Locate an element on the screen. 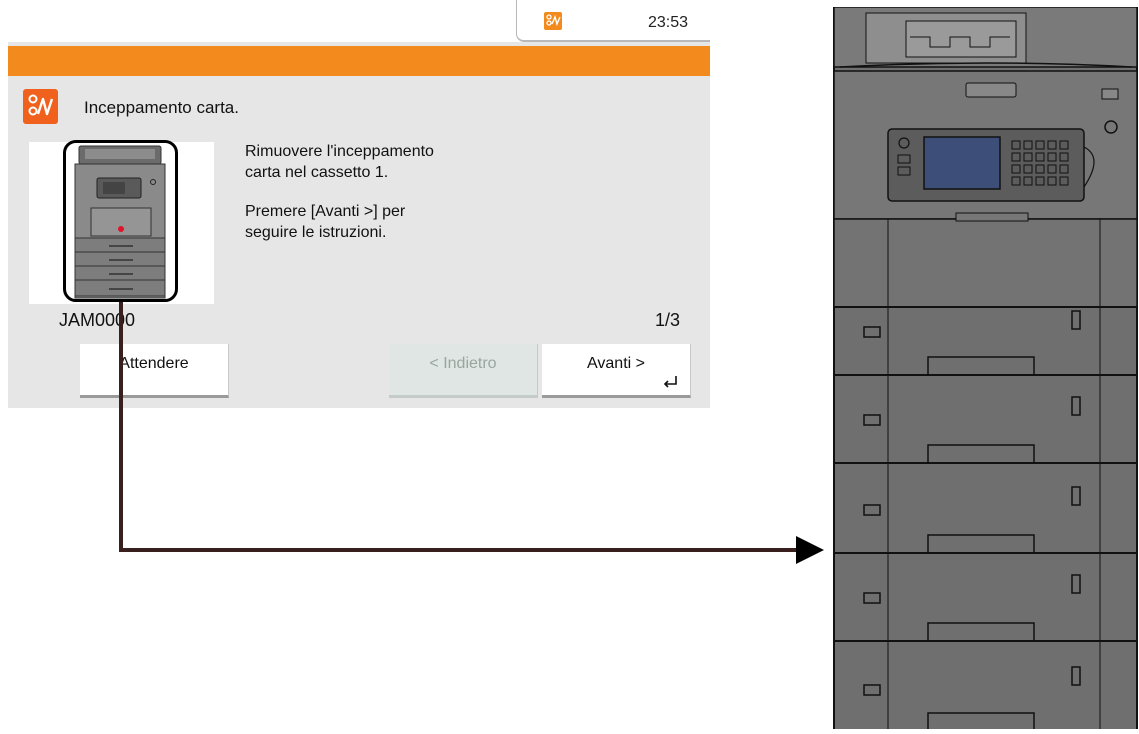  alert-banner is located at coordinates (359, 61).